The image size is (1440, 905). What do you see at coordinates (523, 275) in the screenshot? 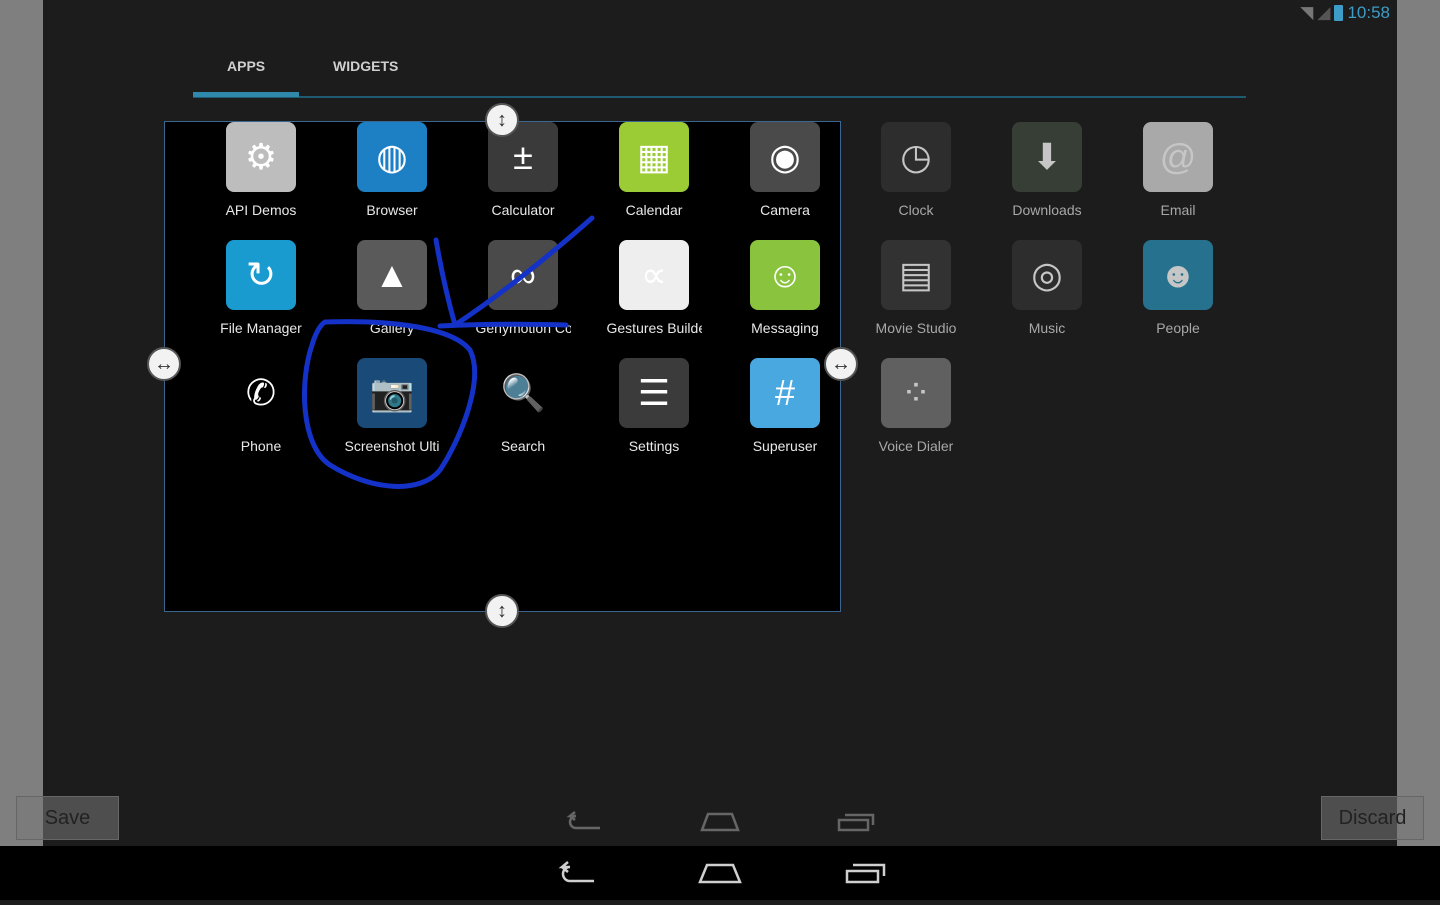
I see `genymotion-icon: ∞` at bounding box center [523, 275].